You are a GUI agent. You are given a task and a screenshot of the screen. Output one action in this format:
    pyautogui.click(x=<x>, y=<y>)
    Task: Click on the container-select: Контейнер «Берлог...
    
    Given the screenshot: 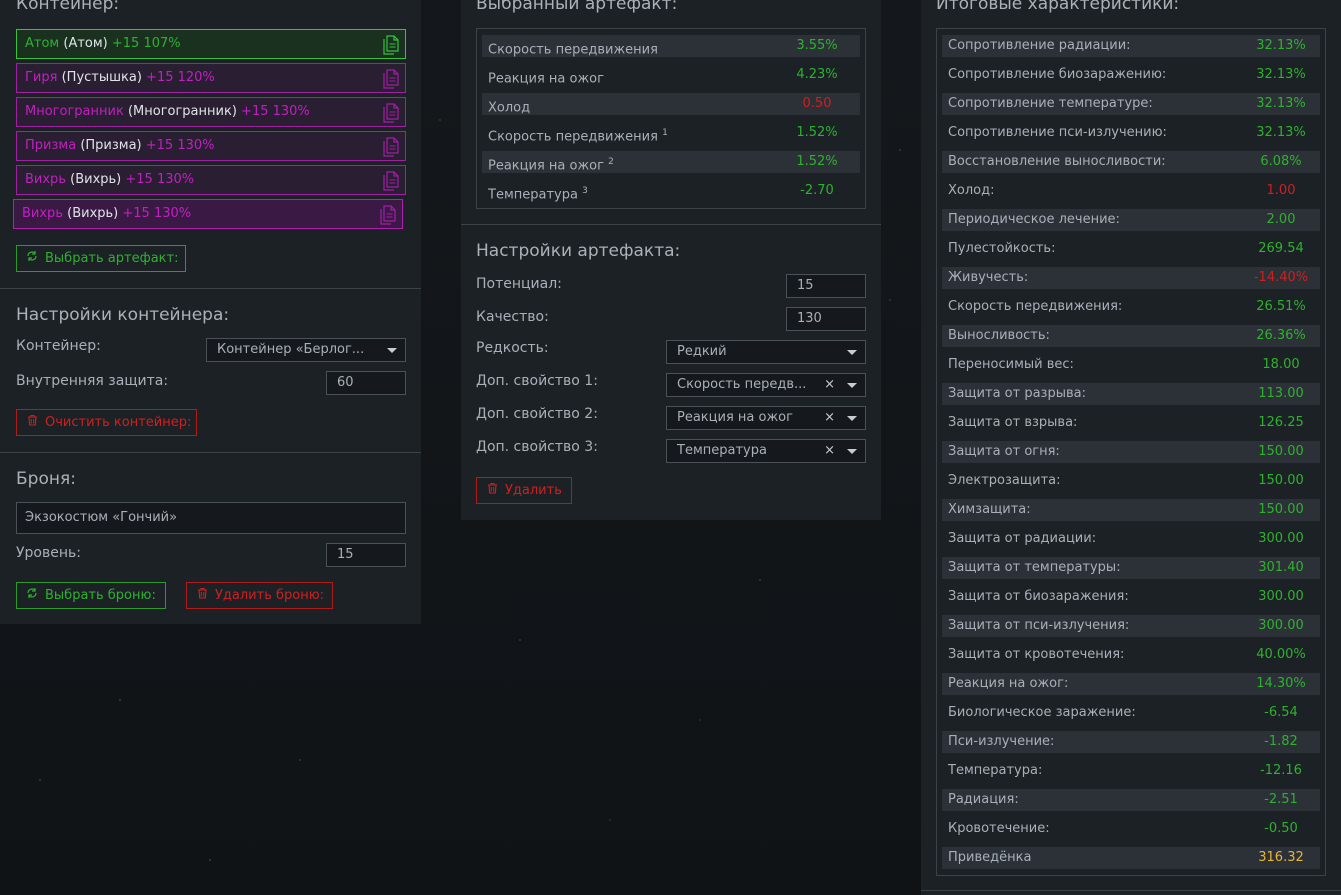 What is the action you would take?
    pyautogui.click(x=306, y=350)
    